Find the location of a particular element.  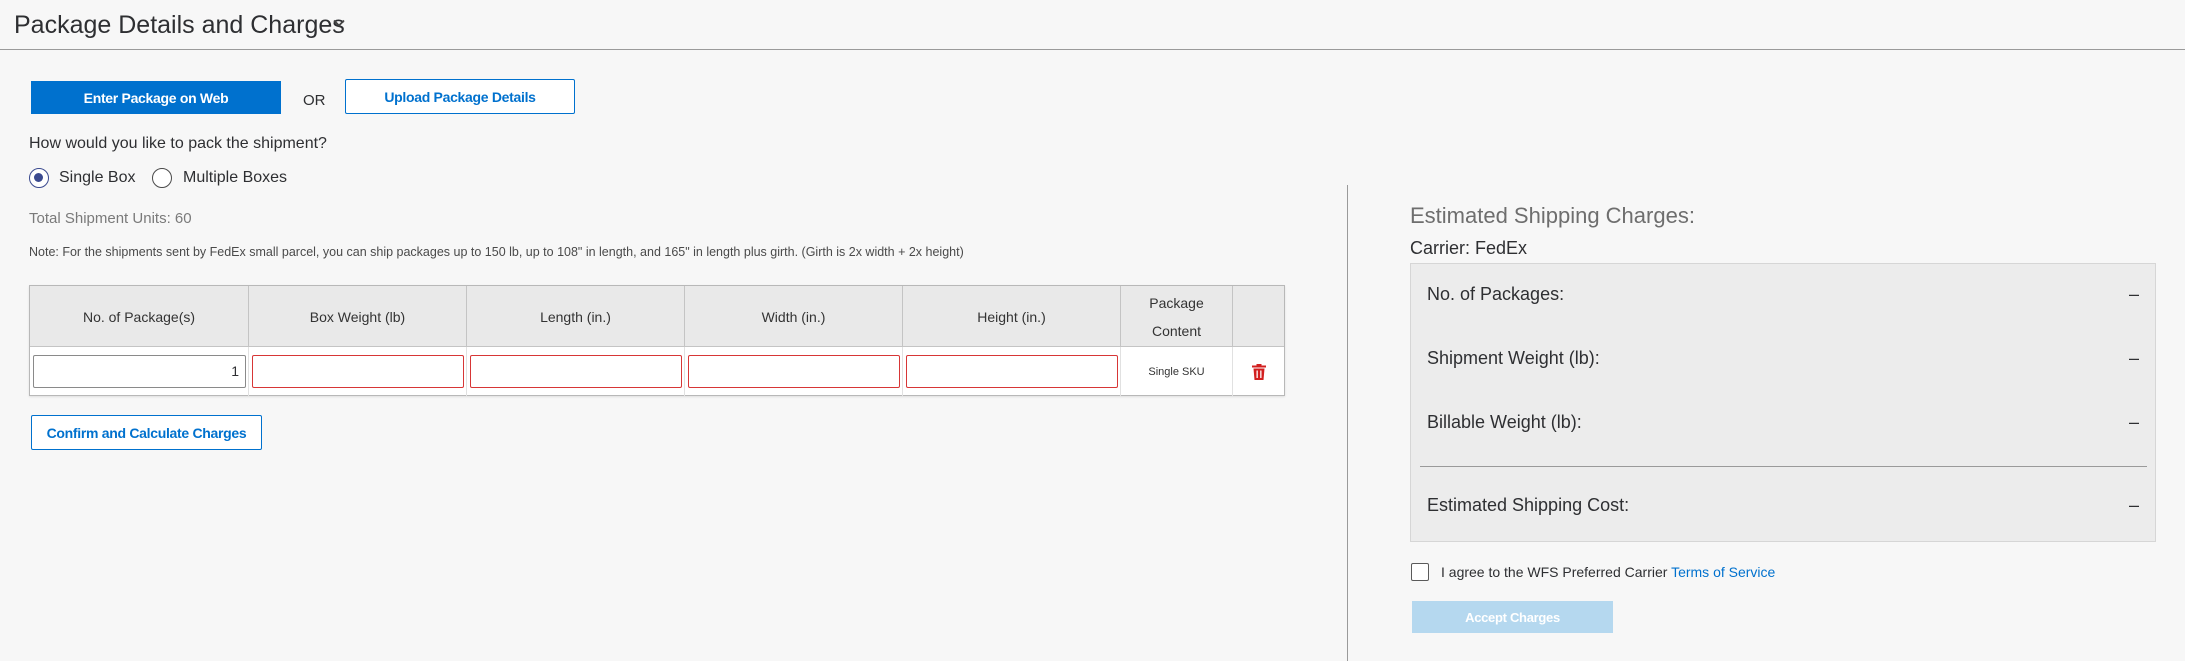

estimated-cost-value: – is located at coordinates (2133, 505).